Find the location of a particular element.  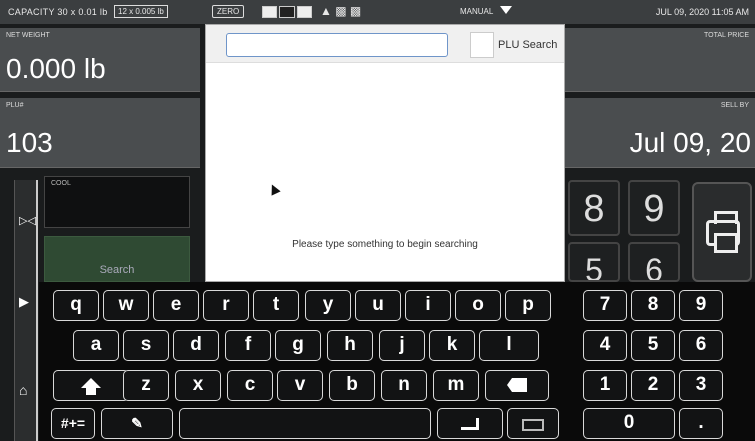

numkey-7: 7 is located at coordinates (605, 305).